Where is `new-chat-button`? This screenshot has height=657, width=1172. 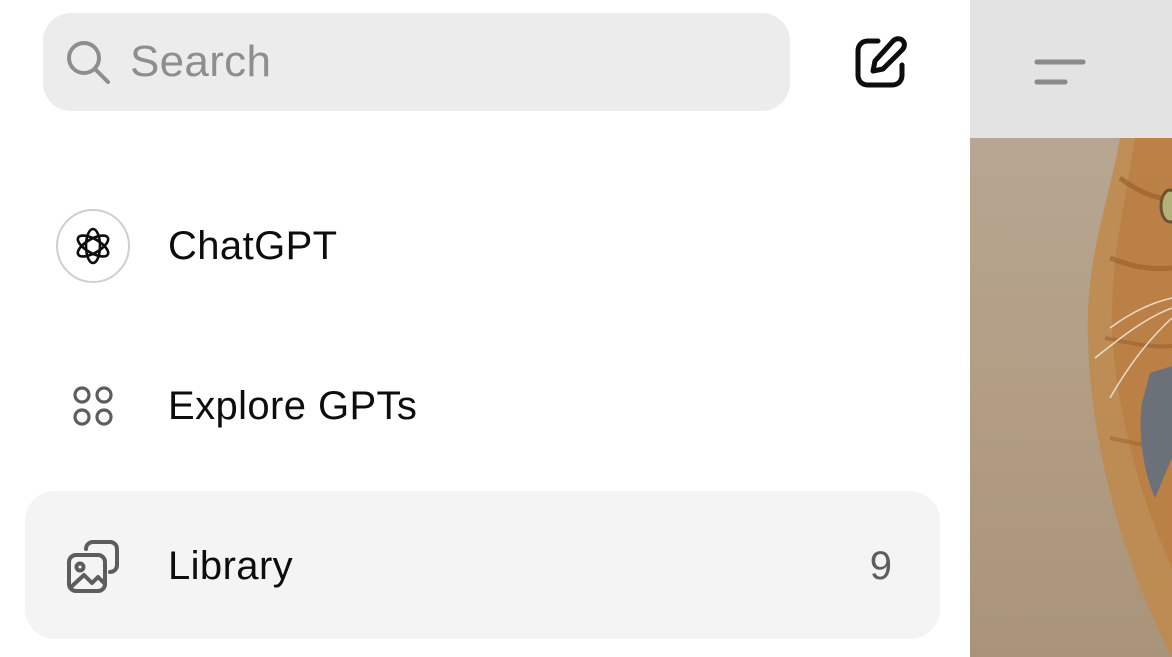 new-chat-button is located at coordinates (880, 63).